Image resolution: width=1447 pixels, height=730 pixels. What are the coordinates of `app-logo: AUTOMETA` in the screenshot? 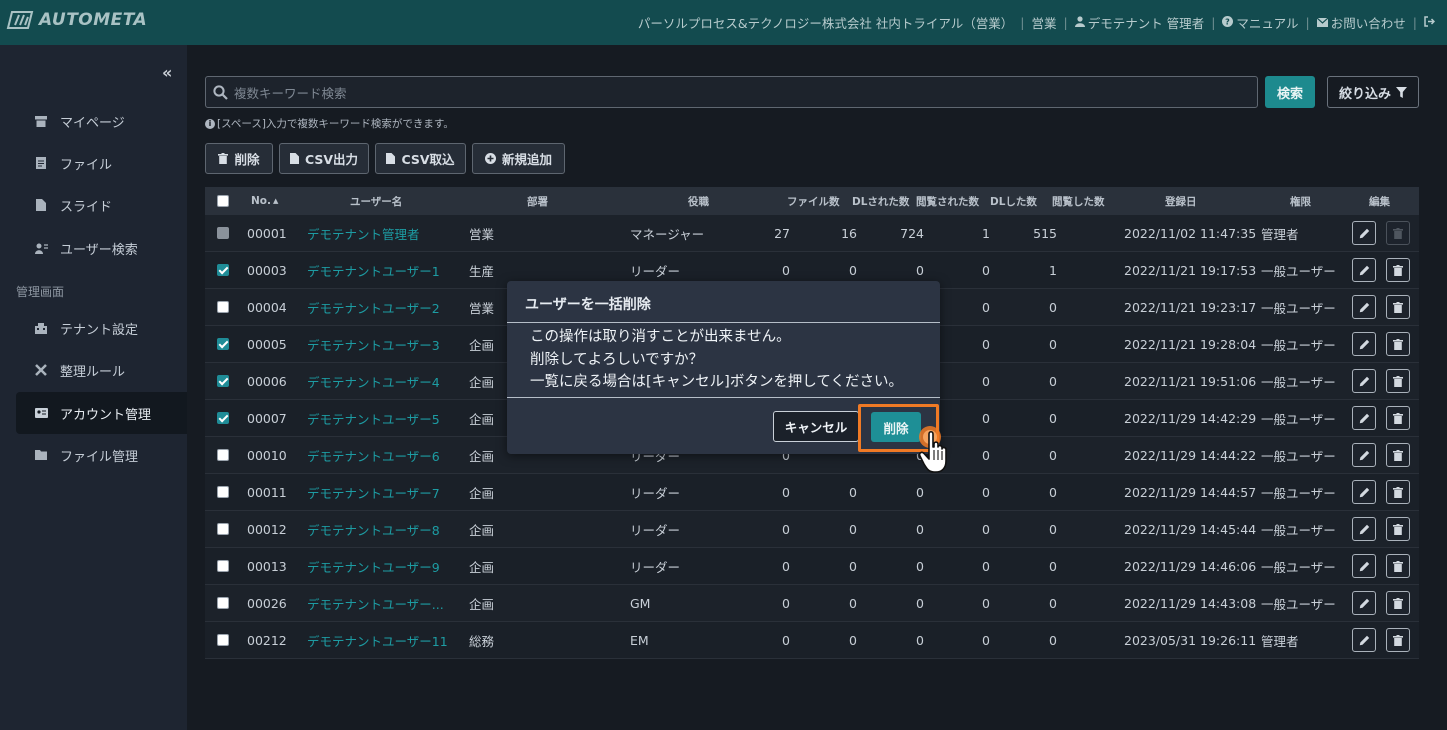 It's located at (76, 20).